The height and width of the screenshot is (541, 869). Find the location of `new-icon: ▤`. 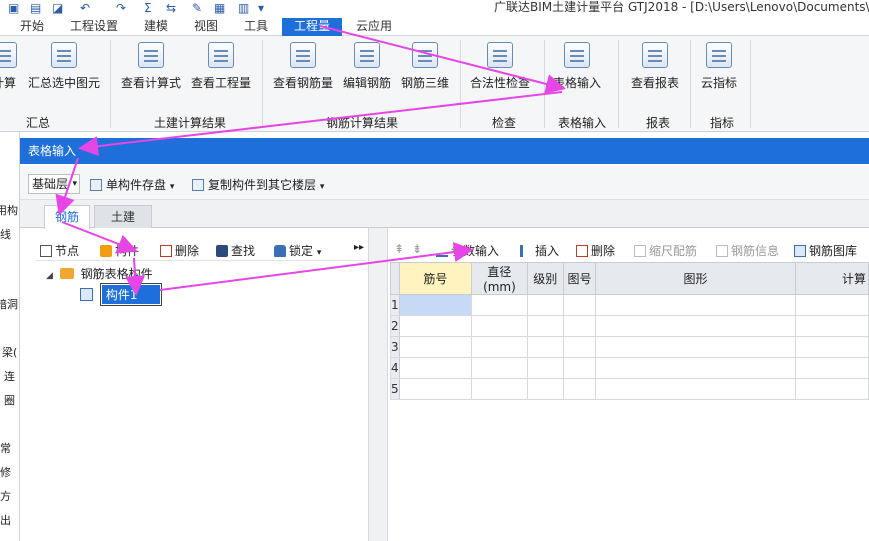

new-icon: ▤ is located at coordinates (35, 8).